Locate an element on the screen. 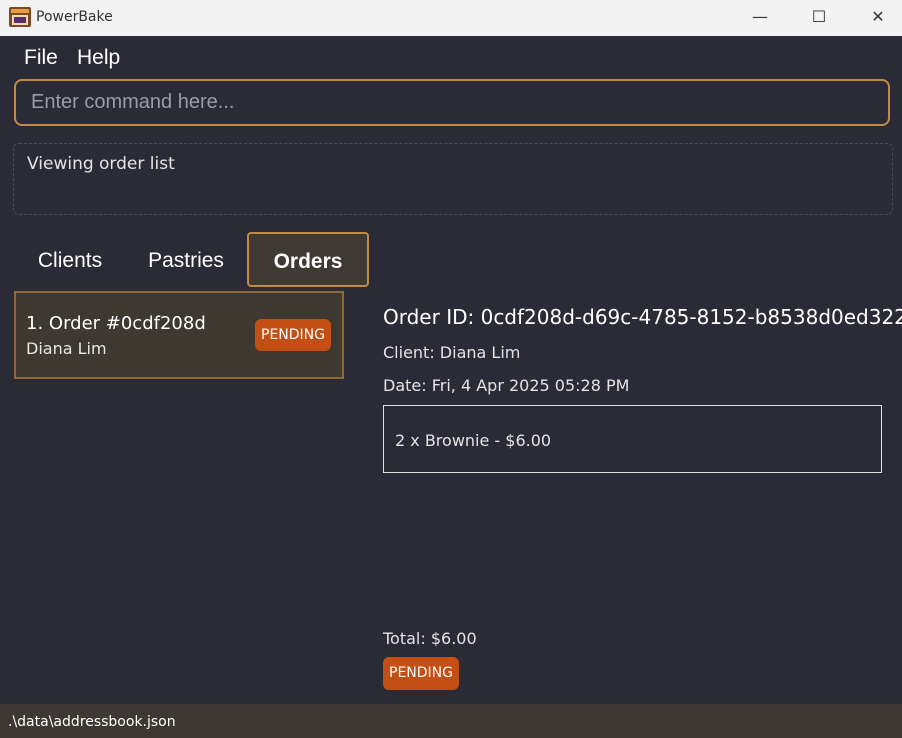 The image size is (902, 738). minimize-icon: — is located at coordinates (760, 16).